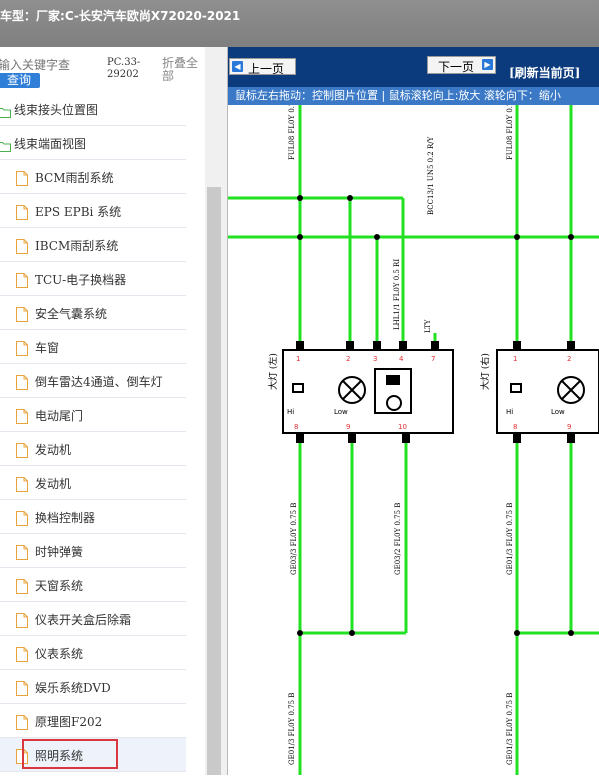 The width and height of the screenshot is (599, 779). Describe the element at coordinates (393, 380) in the screenshot. I see `motor-coil` at that location.